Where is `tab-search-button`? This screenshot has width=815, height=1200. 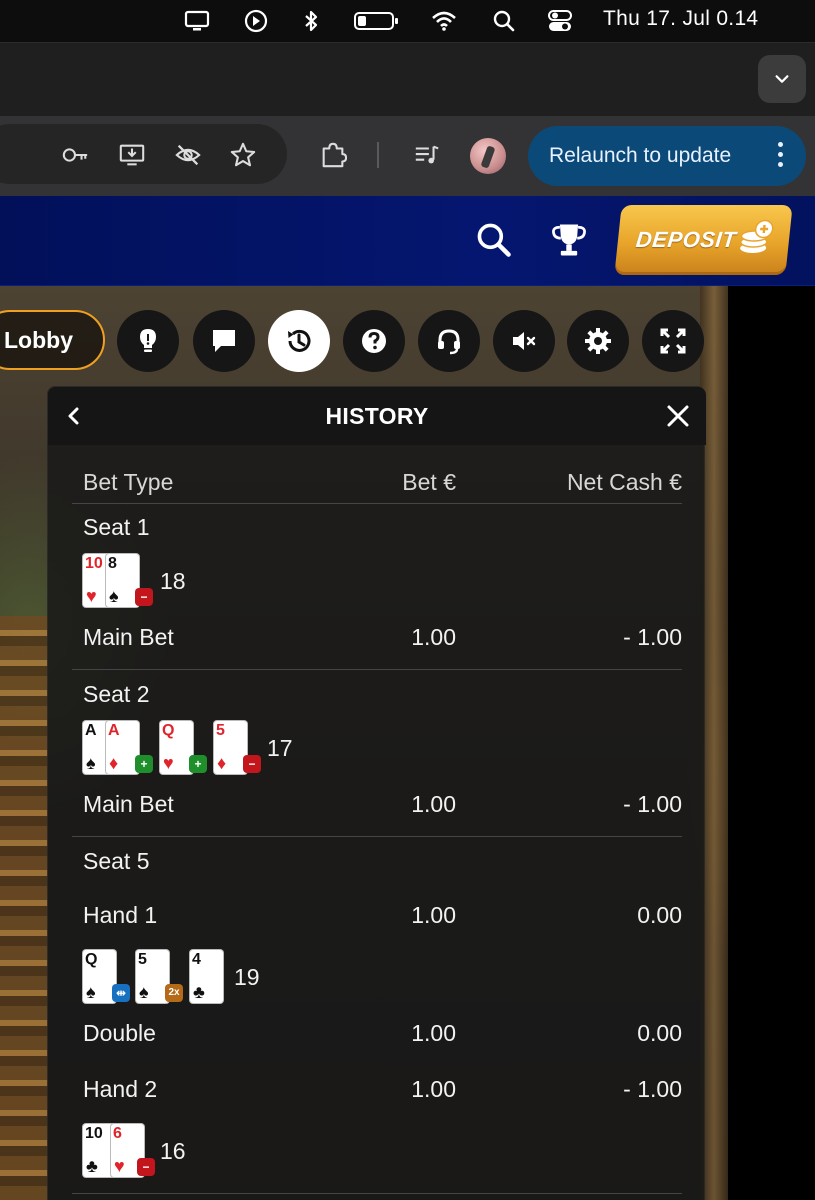
tab-search-button is located at coordinates (782, 79).